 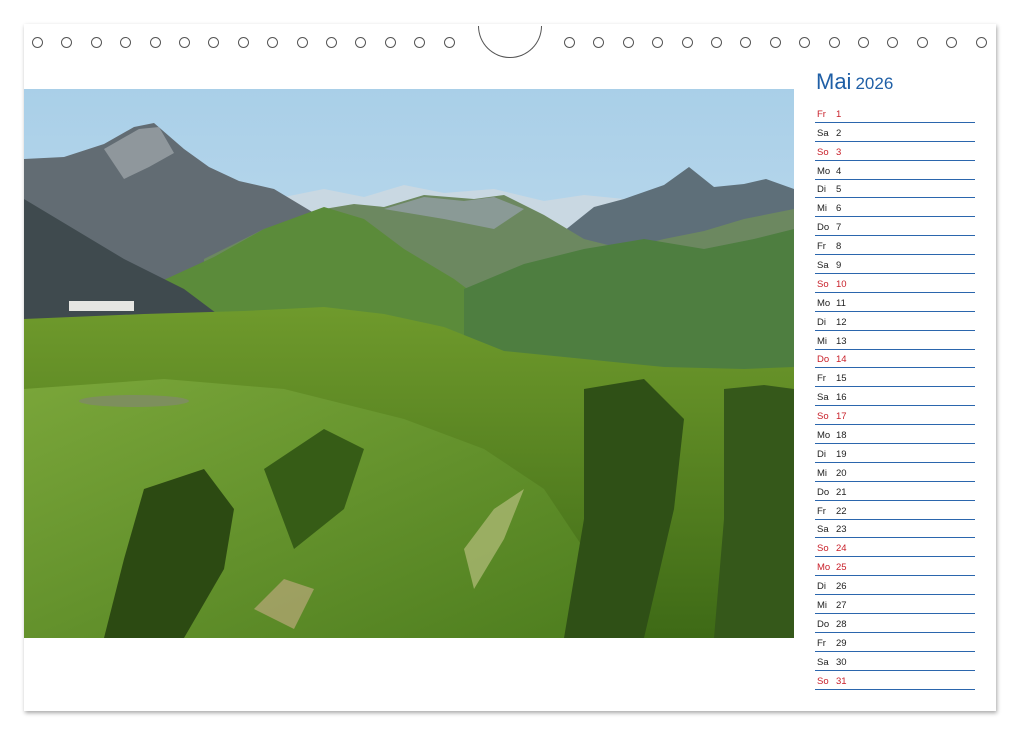 What do you see at coordinates (841, 606) in the screenshot?
I see `day-number: 27` at bounding box center [841, 606].